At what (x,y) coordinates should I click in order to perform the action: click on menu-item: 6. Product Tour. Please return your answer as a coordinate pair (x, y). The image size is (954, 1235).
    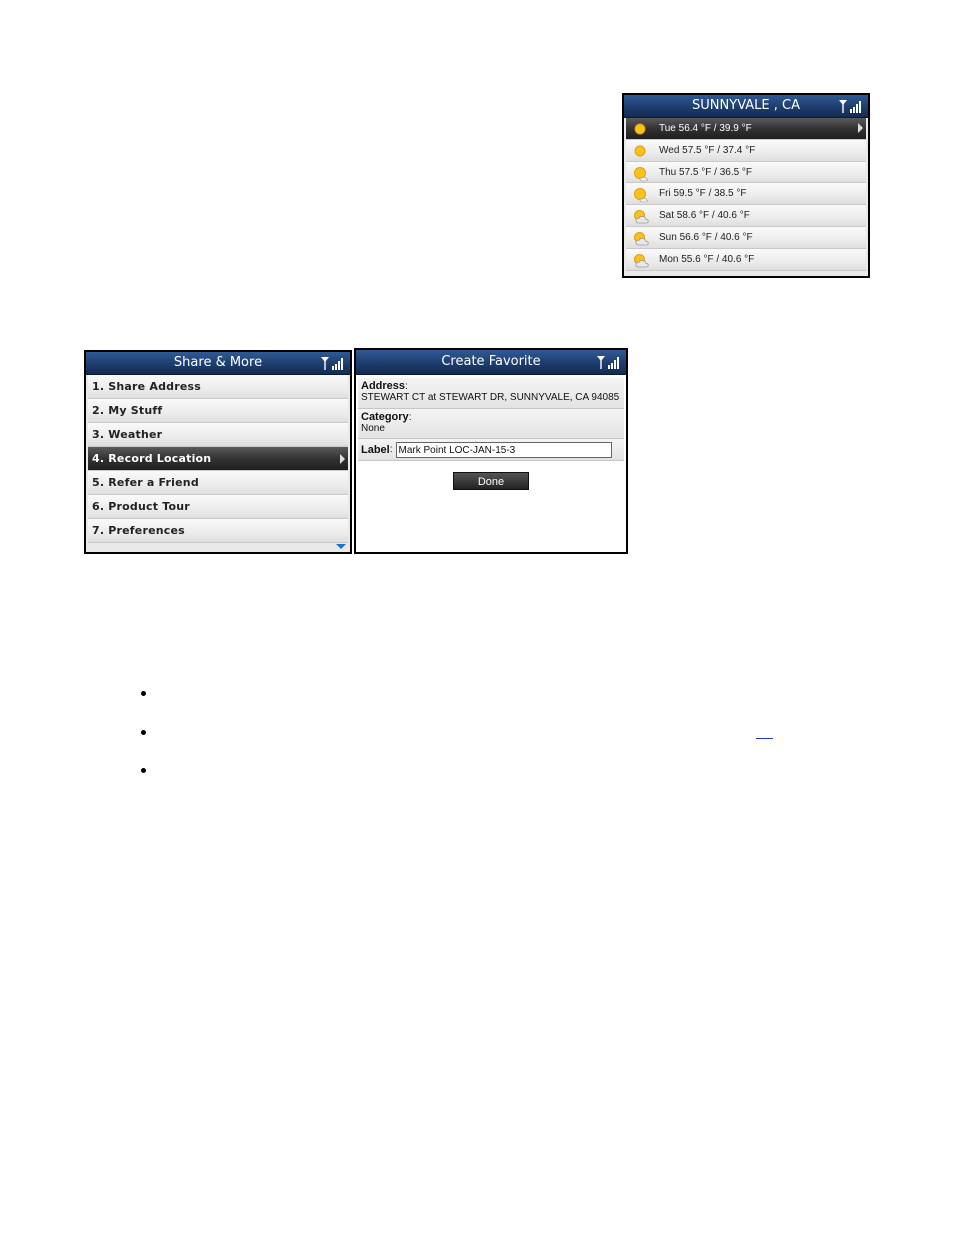
    Looking at the image, I should click on (218, 507).